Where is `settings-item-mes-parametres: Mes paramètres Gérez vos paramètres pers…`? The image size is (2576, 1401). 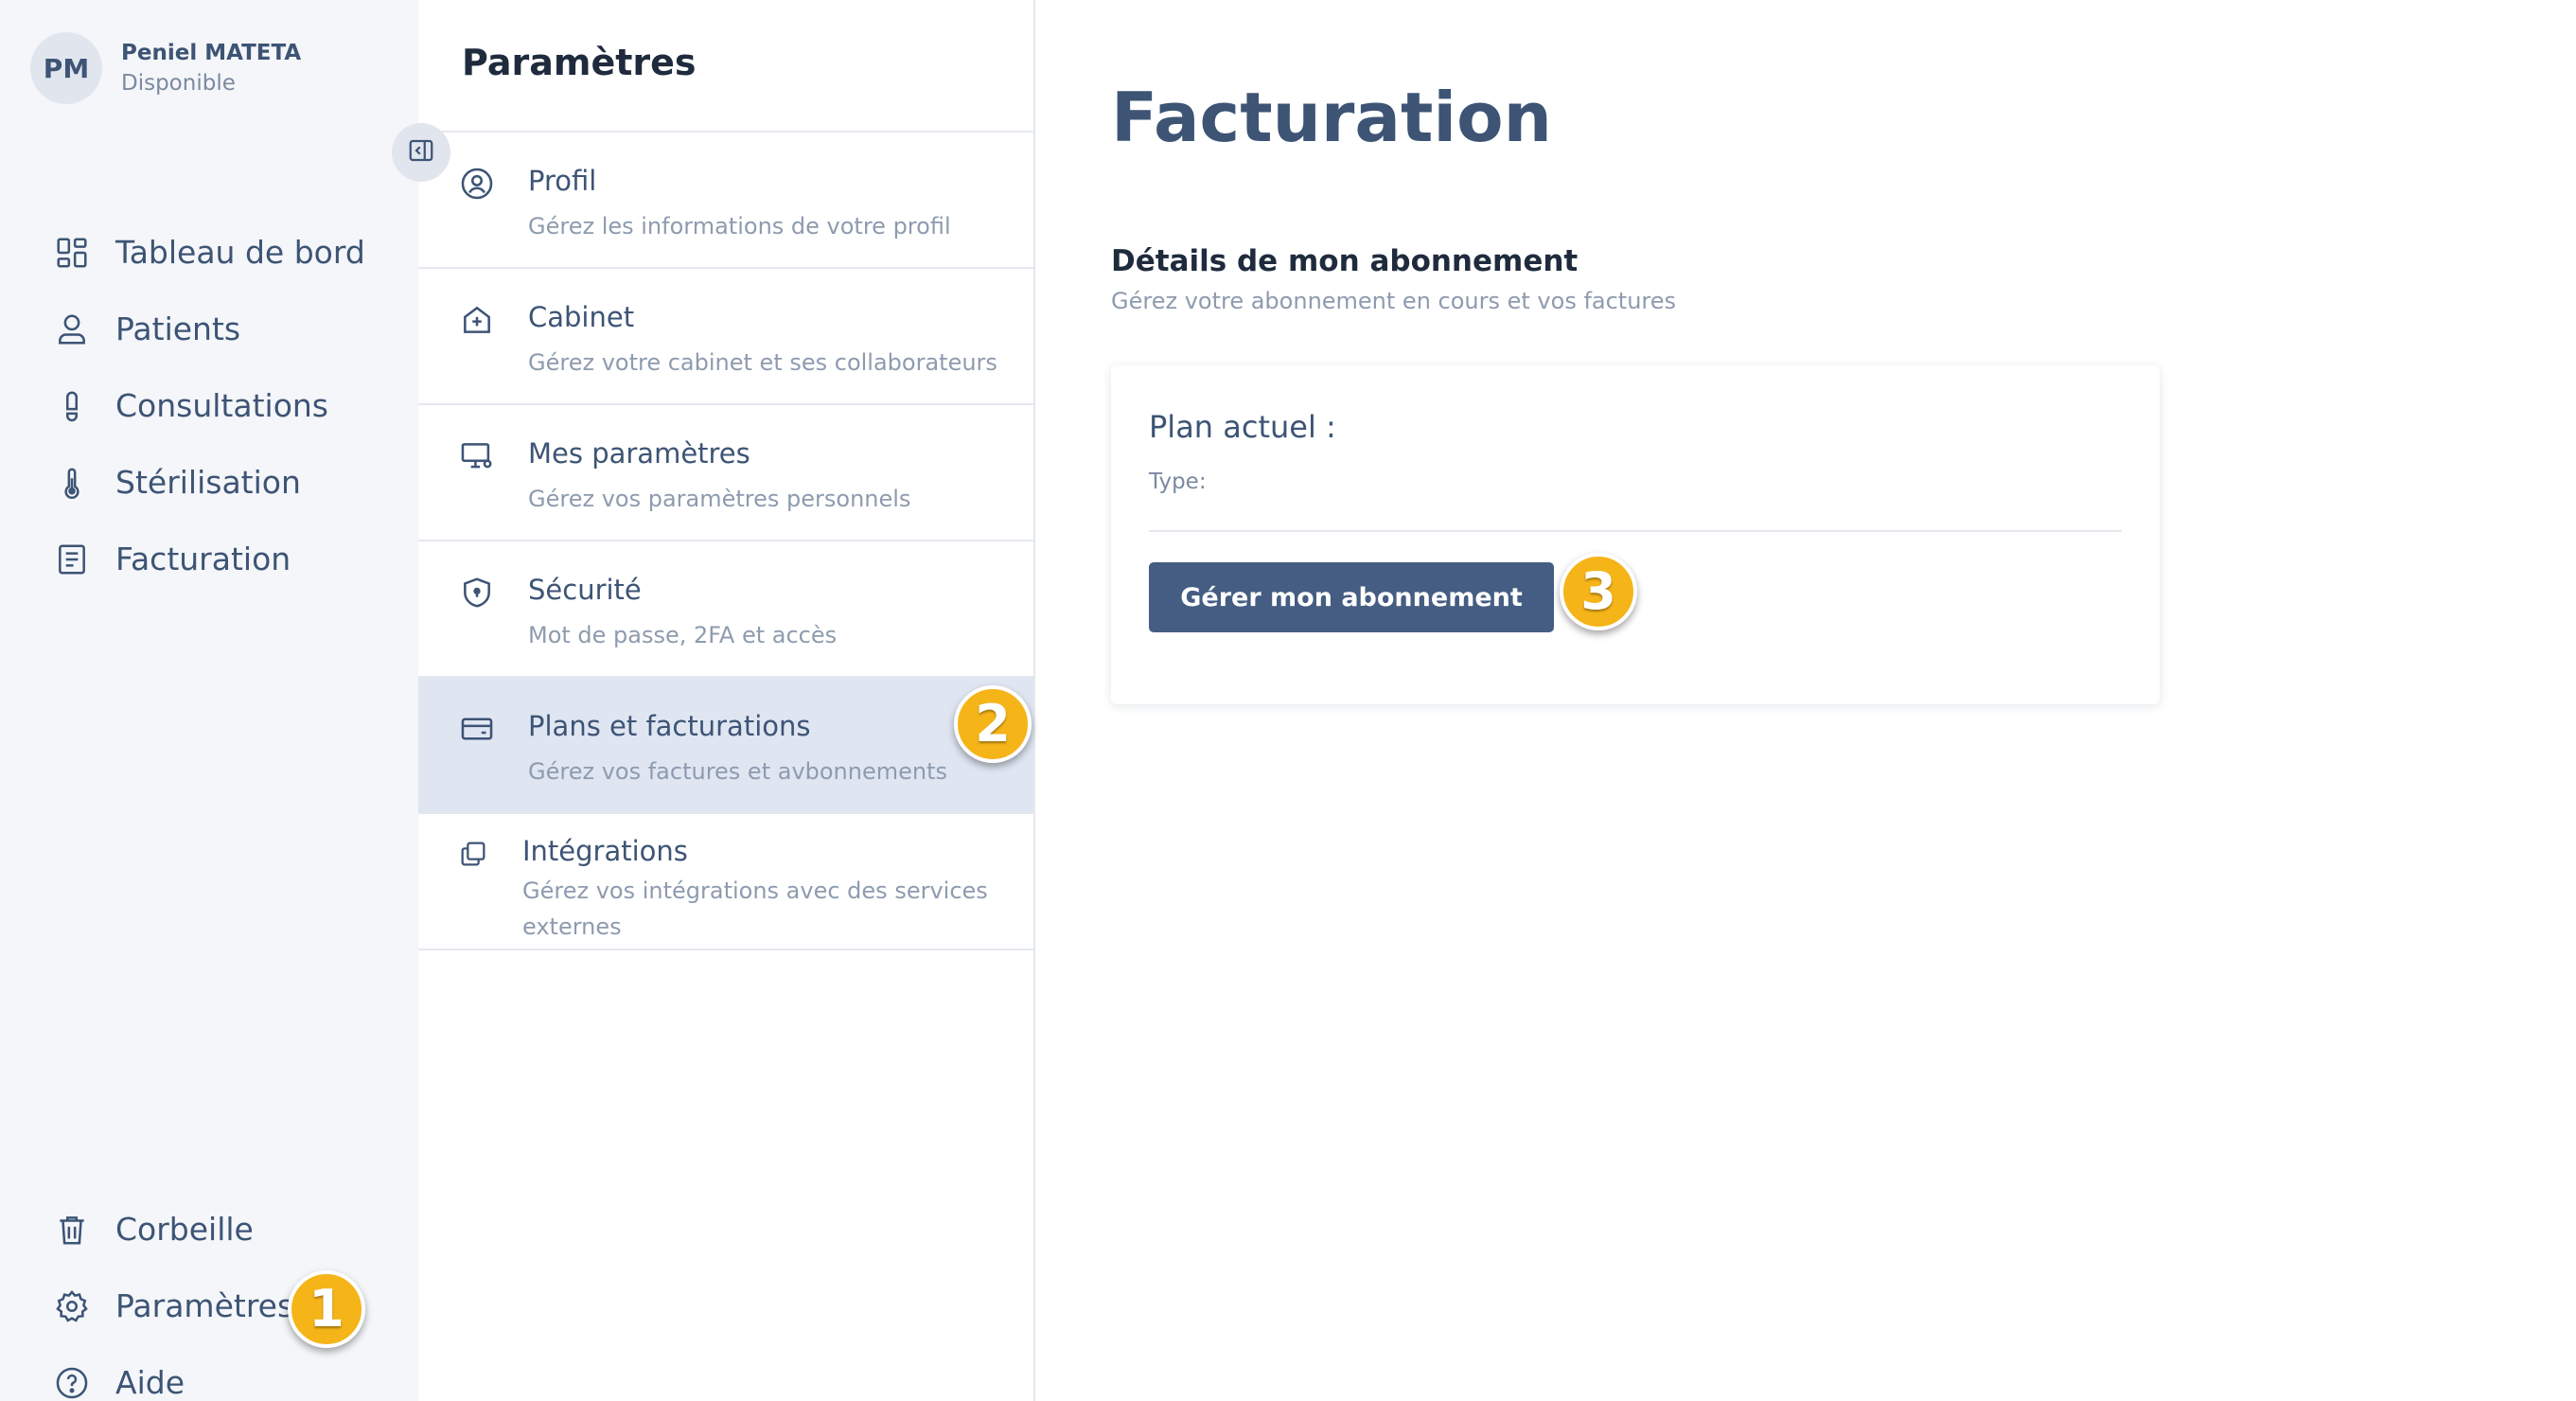 settings-item-mes-parametres: Mes paramètres Gérez vos paramètres pers… is located at coordinates (725, 473).